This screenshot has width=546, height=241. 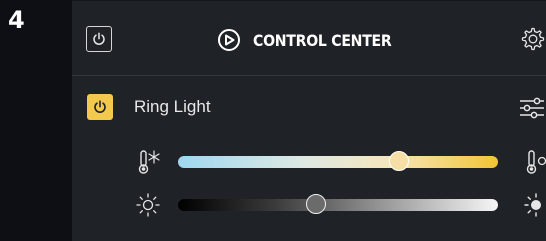 I want to click on light-name-label: Ring Light, so click(x=172, y=106).